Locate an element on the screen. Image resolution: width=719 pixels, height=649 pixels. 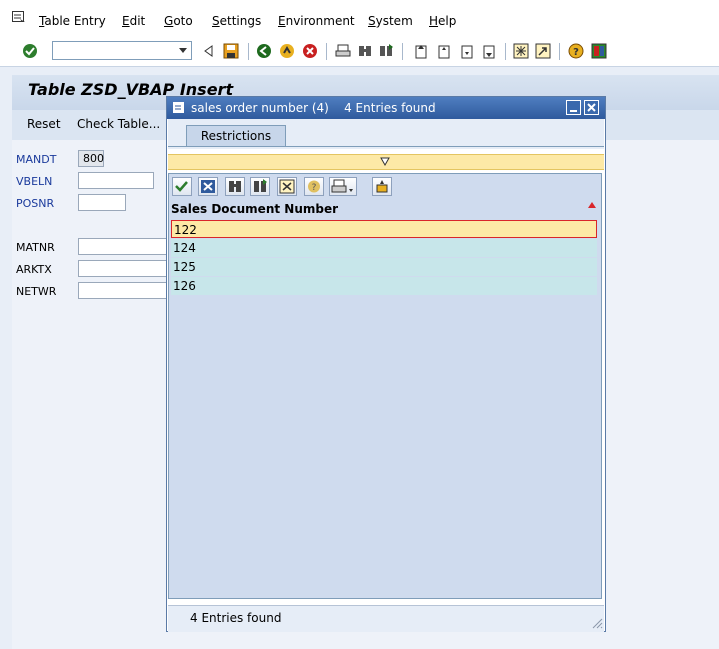
resize-grip-icon is located at coordinates (597, 623).